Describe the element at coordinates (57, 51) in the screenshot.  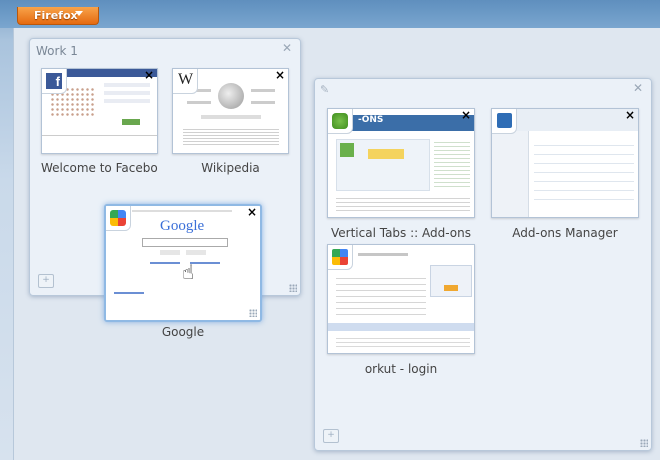
I see `group-title: Work 1` at that location.